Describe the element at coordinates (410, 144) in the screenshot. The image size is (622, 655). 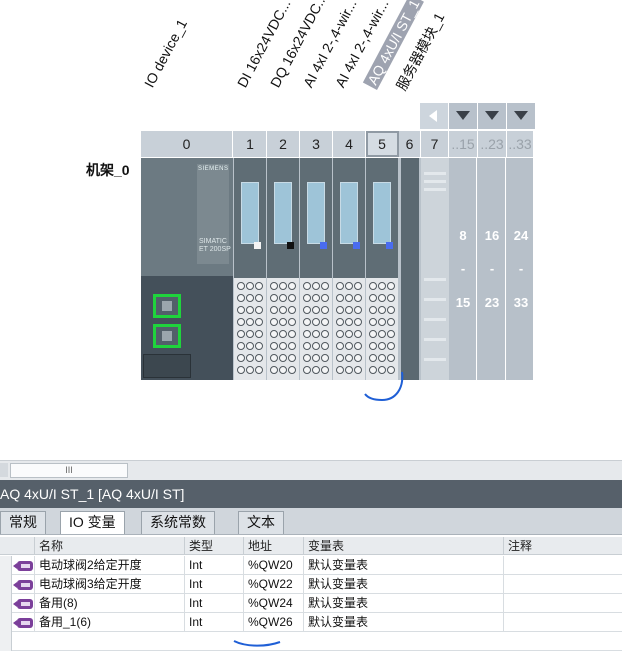
I see `slot-6: 6` at that location.